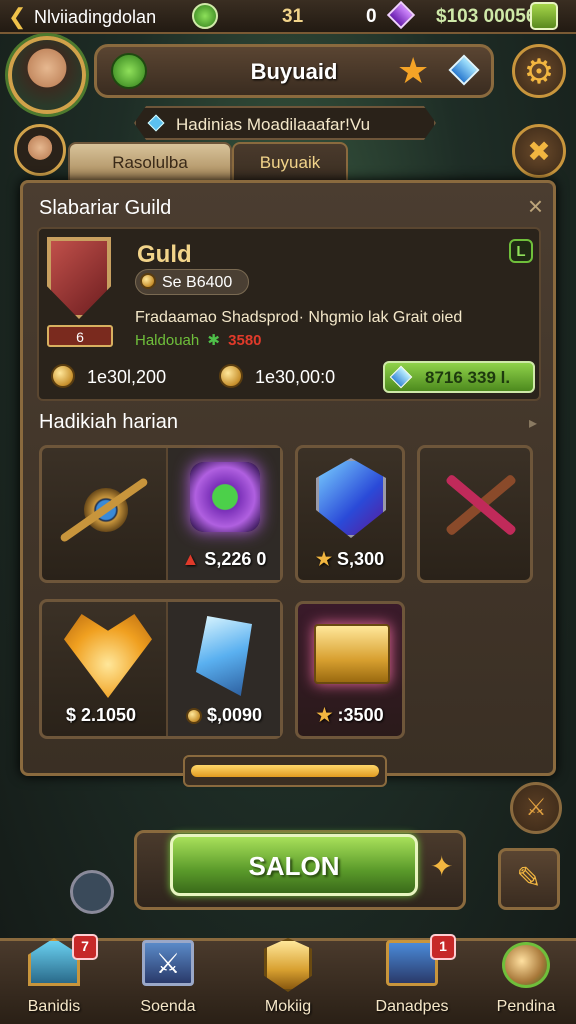  What do you see at coordinates (161, 669) in the screenshot?
I see `shop-item: $ 2.1050 $,0090` at bounding box center [161, 669].